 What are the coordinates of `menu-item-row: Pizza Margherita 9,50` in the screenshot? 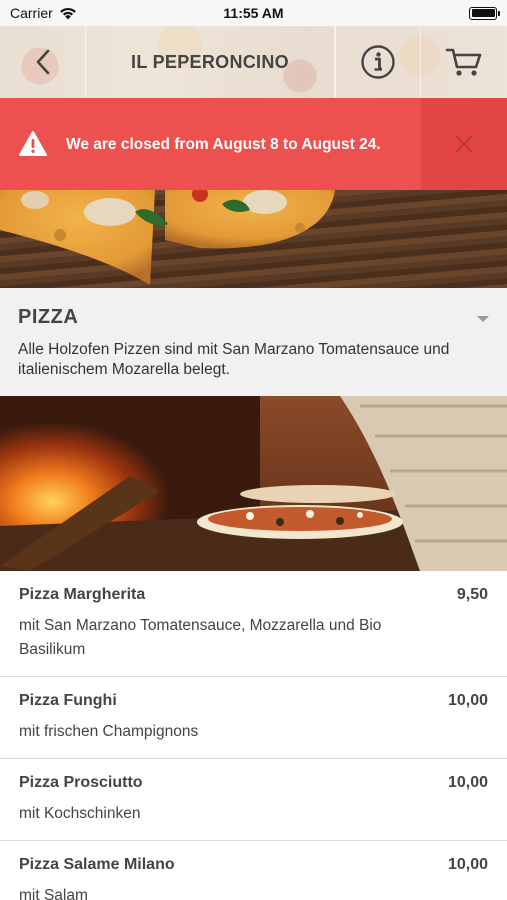 It's located at (253, 595).